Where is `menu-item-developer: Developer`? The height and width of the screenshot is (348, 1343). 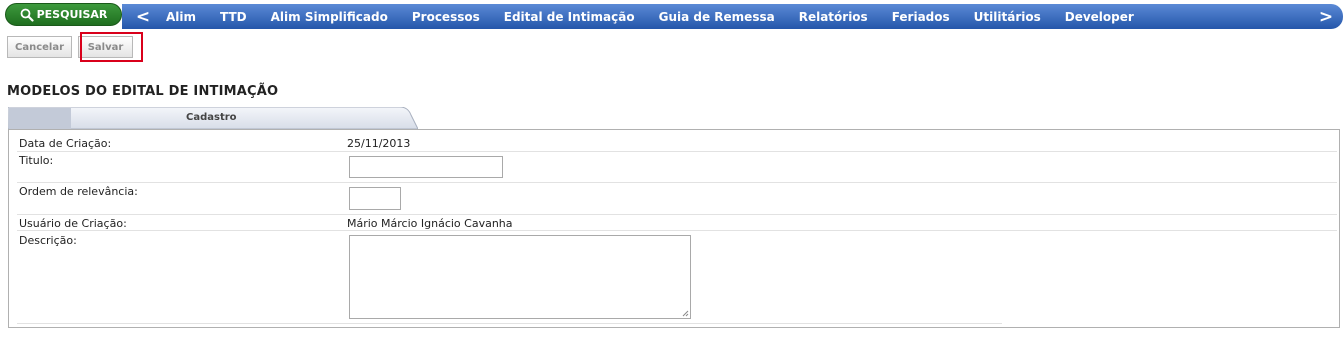 menu-item-developer: Developer is located at coordinates (1099, 17).